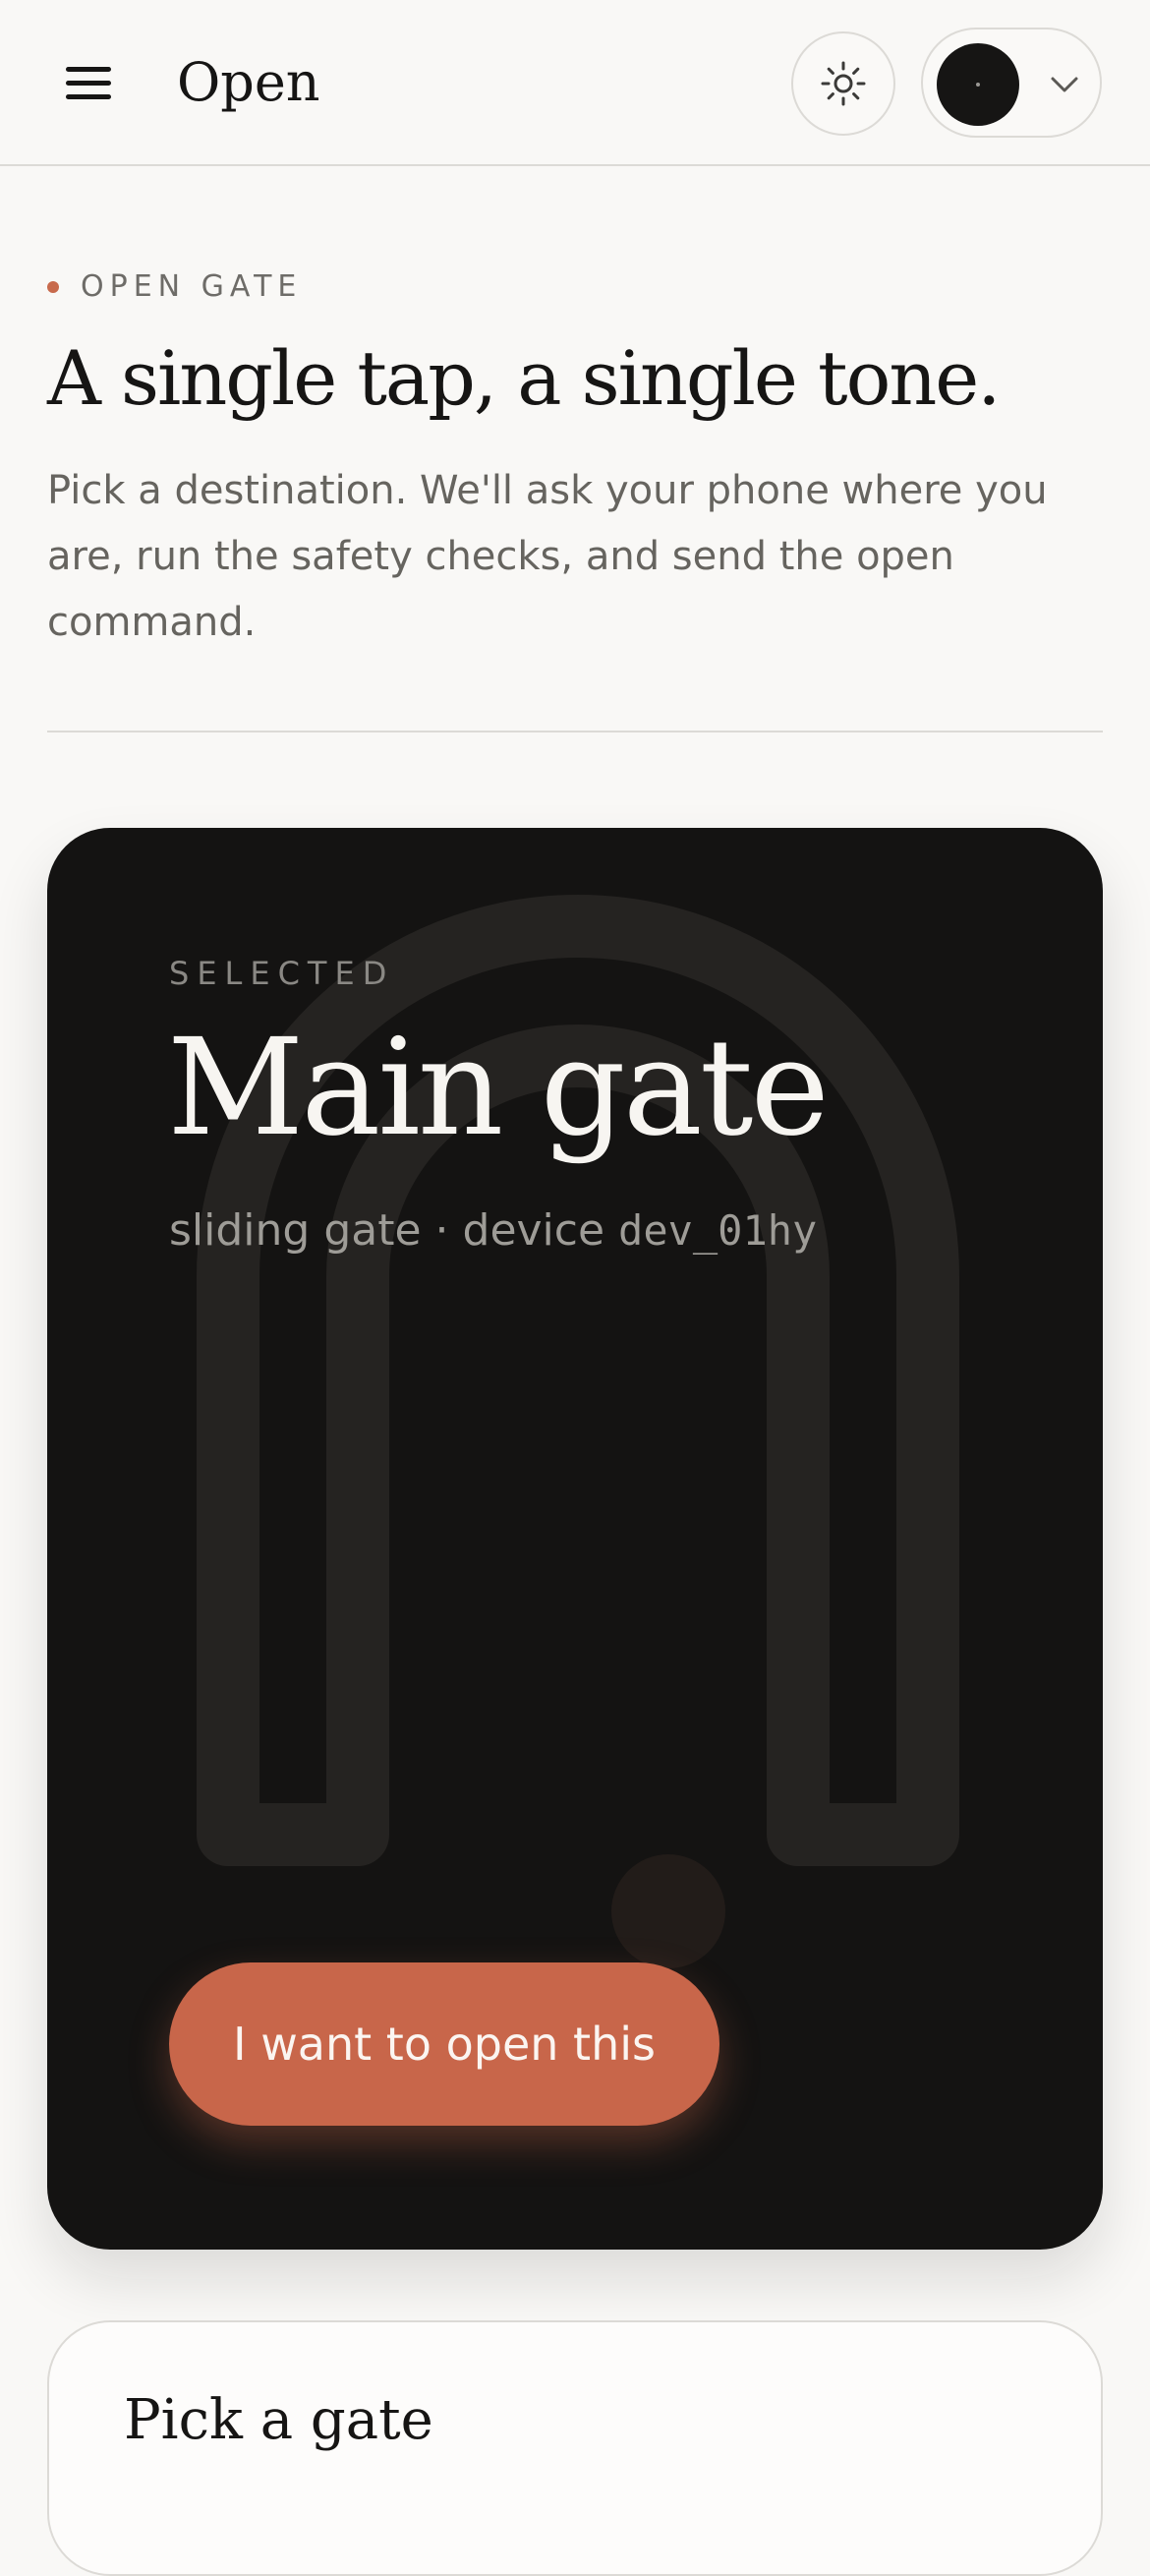 This screenshot has height=2576, width=1150. Describe the element at coordinates (524, 378) in the screenshot. I see `page-headline: A single tap, a single tone.` at that location.